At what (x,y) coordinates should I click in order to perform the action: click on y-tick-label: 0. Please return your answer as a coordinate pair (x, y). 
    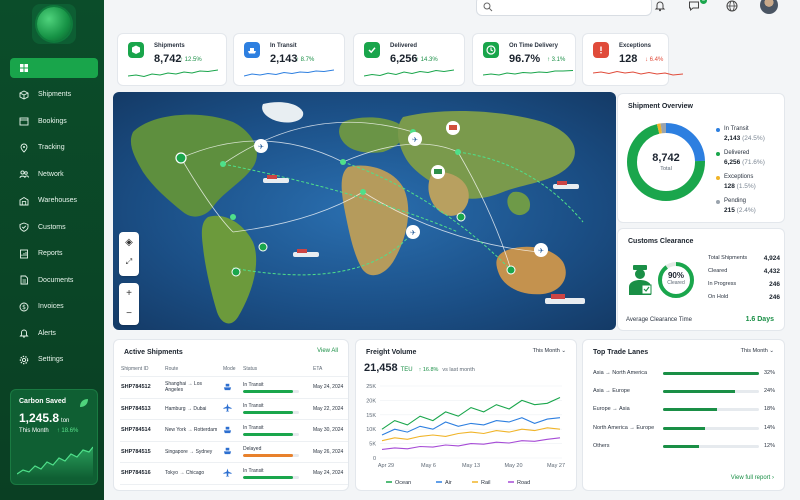
    Looking at the image, I should click on (374, 459).